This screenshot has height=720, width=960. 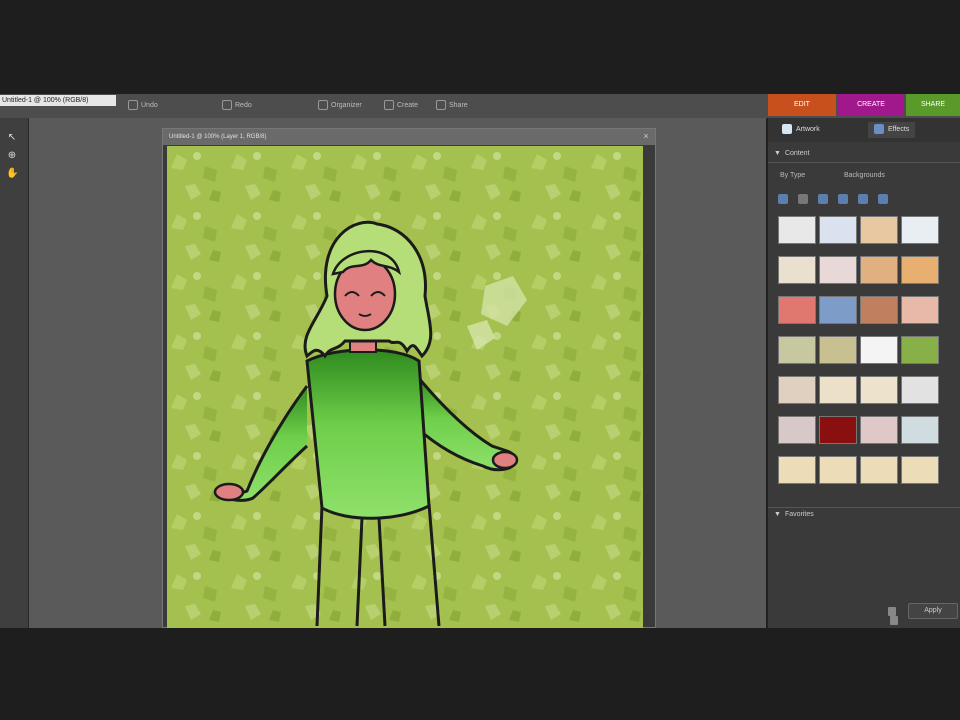 What do you see at coordinates (871, 105) in the screenshot?
I see `tab-create: CREATE` at bounding box center [871, 105].